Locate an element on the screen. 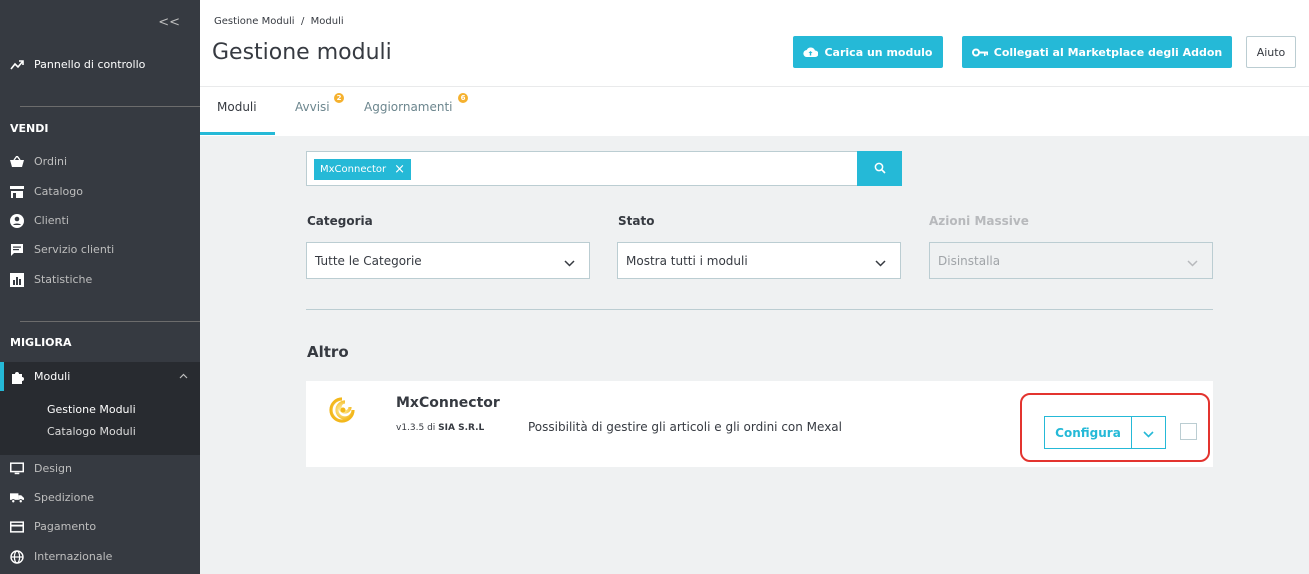 The image size is (1309, 574). sidebar-submenu-modules: Gestione Moduli Catalogo Moduli is located at coordinates (100, 423).